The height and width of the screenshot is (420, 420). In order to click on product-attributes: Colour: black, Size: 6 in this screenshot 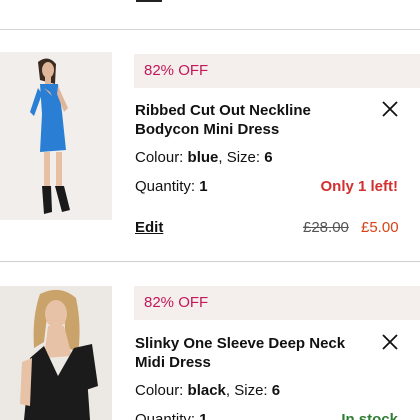, I will do `click(208, 390)`.